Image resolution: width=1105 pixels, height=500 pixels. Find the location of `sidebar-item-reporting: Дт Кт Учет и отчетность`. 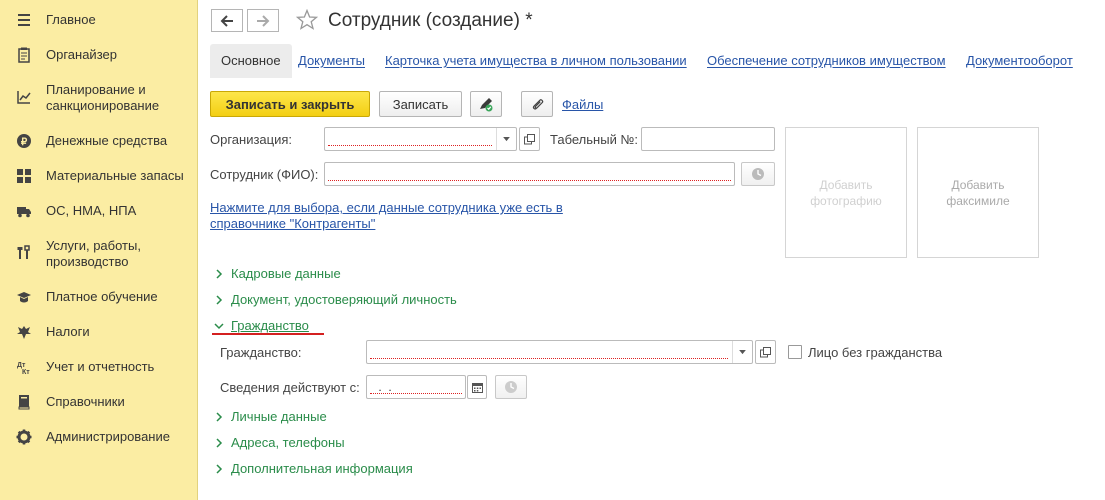

sidebar-item-reporting: Дт Кт Учет и отчетность is located at coordinates (99, 368).